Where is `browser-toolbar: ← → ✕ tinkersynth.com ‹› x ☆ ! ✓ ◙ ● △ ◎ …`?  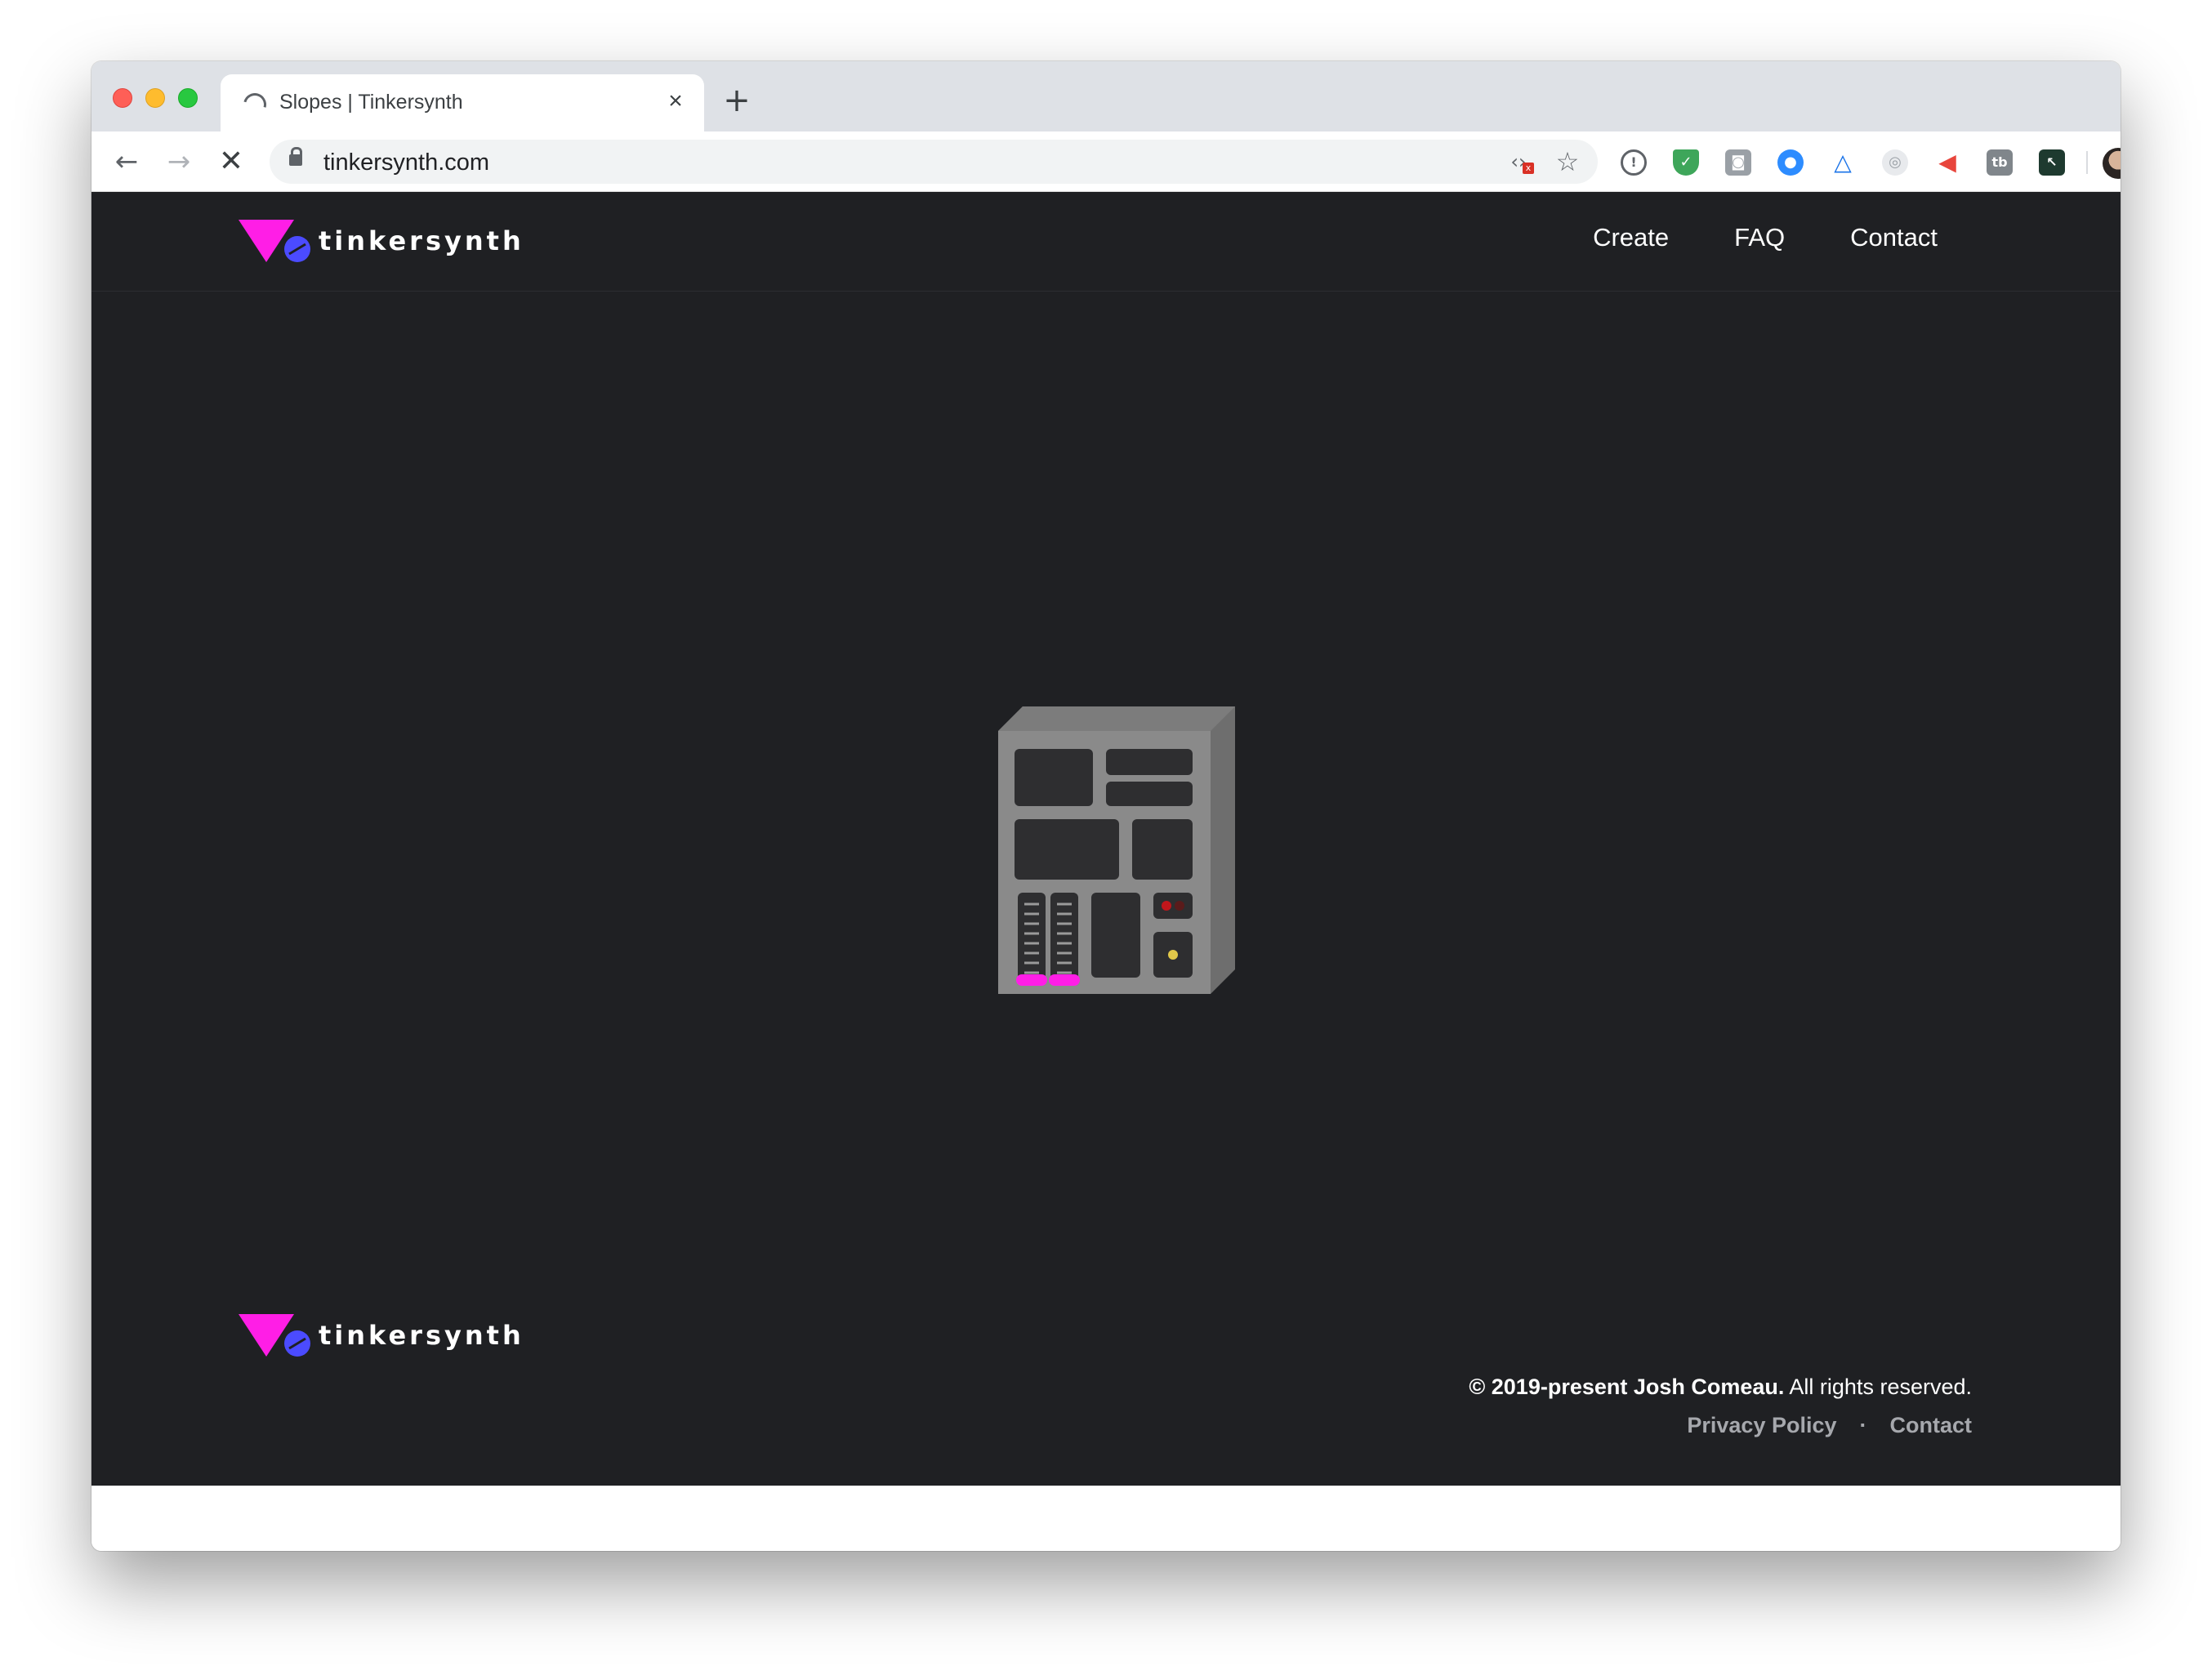
browser-toolbar: ← → ✕ tinkersynth.com ‹› x ☆ ! ✓ ◙ ● △ ◎ … is located at coordinates (1106, 161).